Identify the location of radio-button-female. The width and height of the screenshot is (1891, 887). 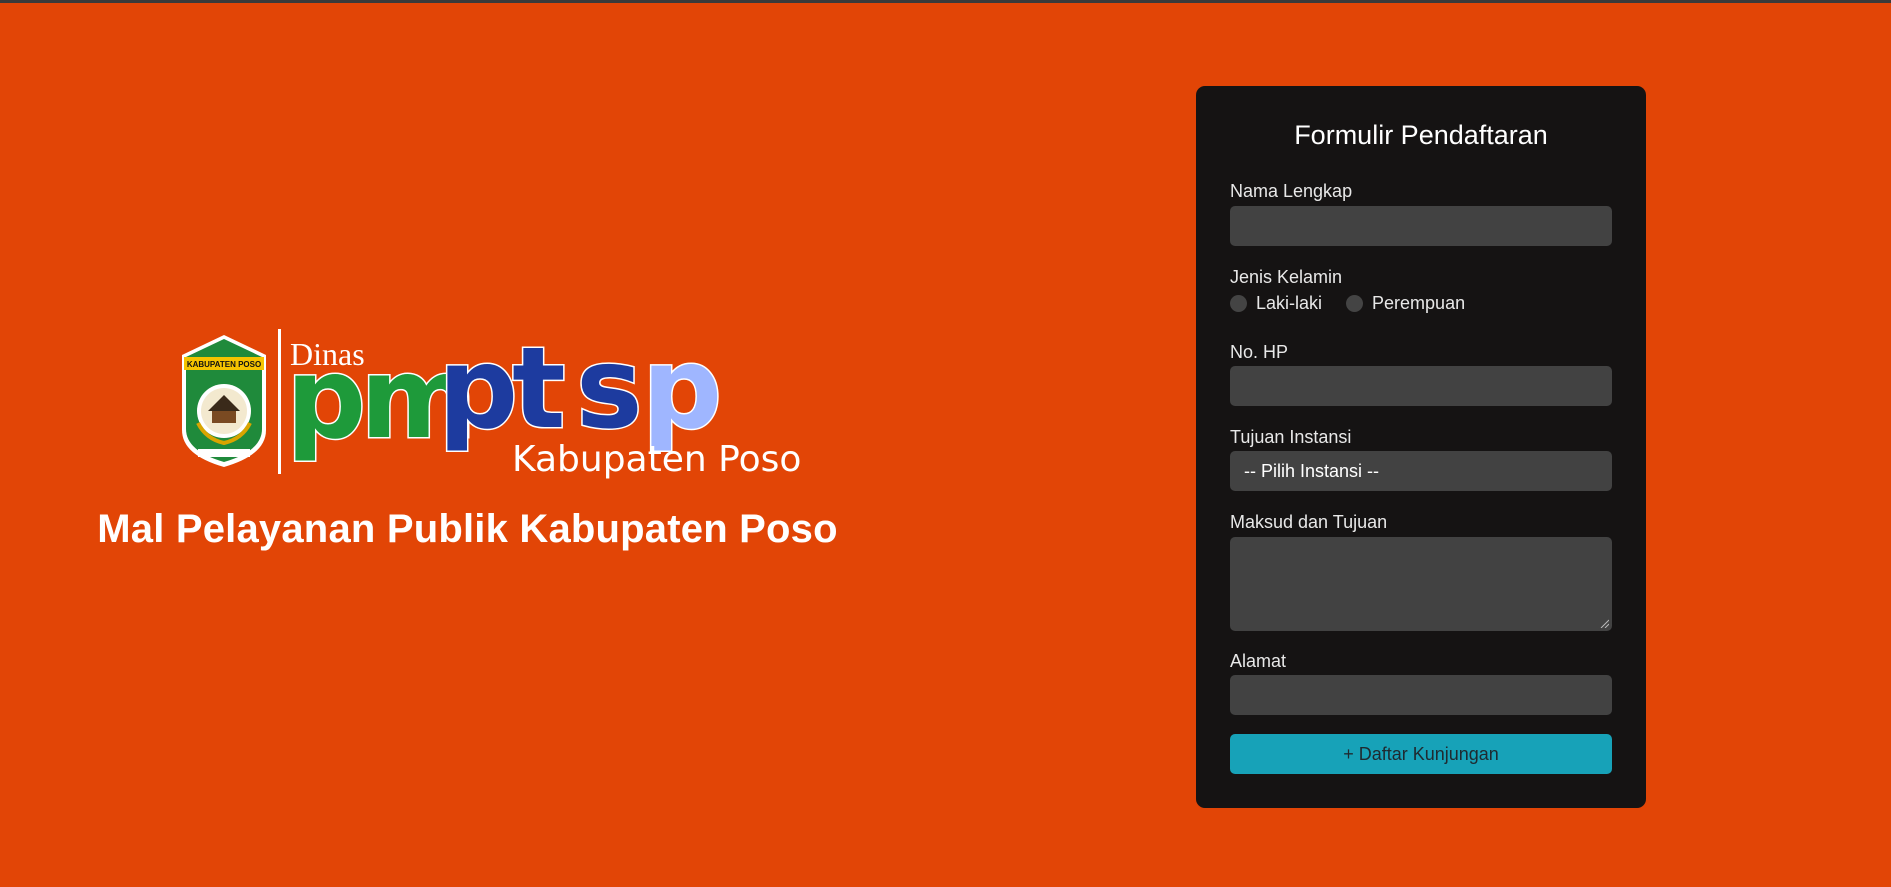
(1355, 303).